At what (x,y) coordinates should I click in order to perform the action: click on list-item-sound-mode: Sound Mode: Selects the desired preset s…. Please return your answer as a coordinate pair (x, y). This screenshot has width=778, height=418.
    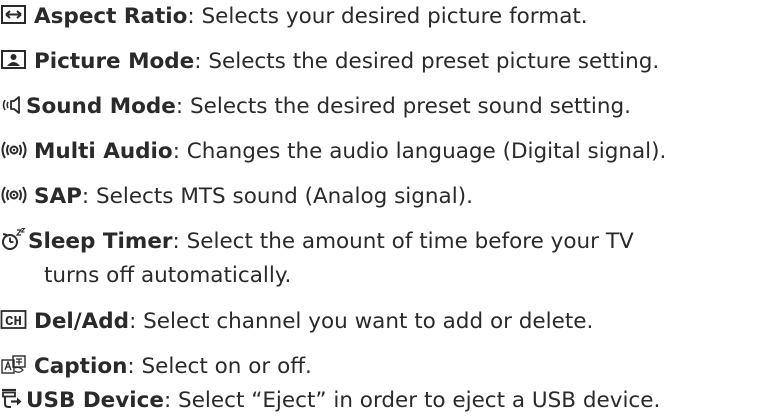
    Looking at the image, I should click on (389, 107).